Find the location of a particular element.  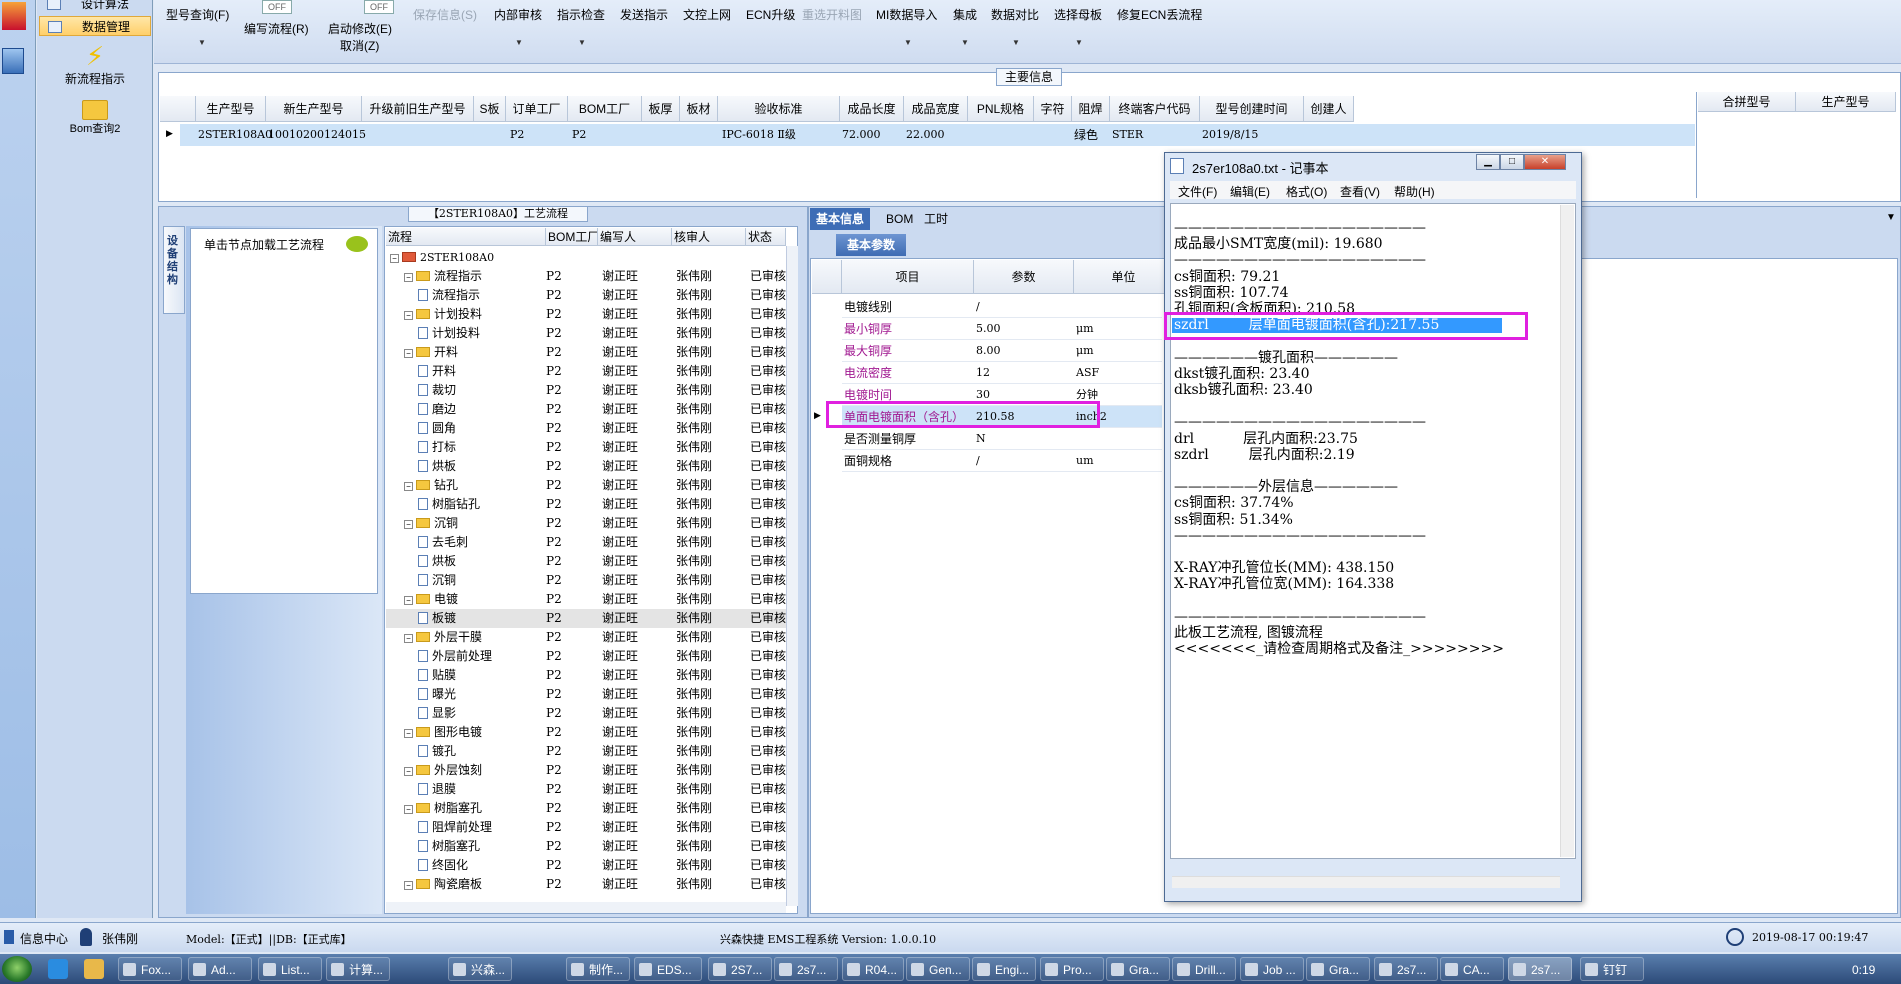

tree-node: − 开料 is located at coordinates (431, 352).